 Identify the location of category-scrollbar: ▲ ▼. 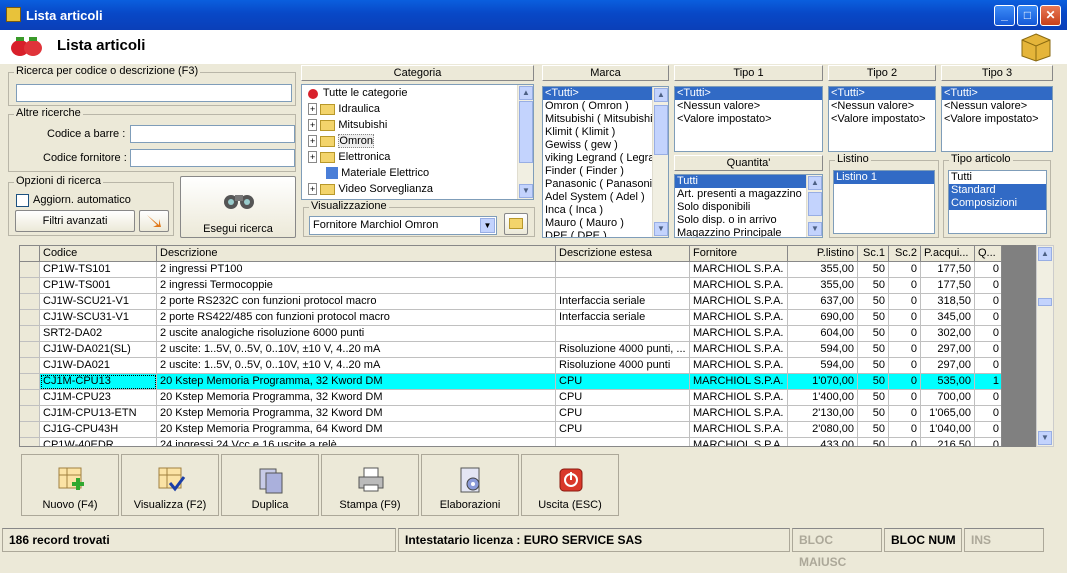
(525, 142).